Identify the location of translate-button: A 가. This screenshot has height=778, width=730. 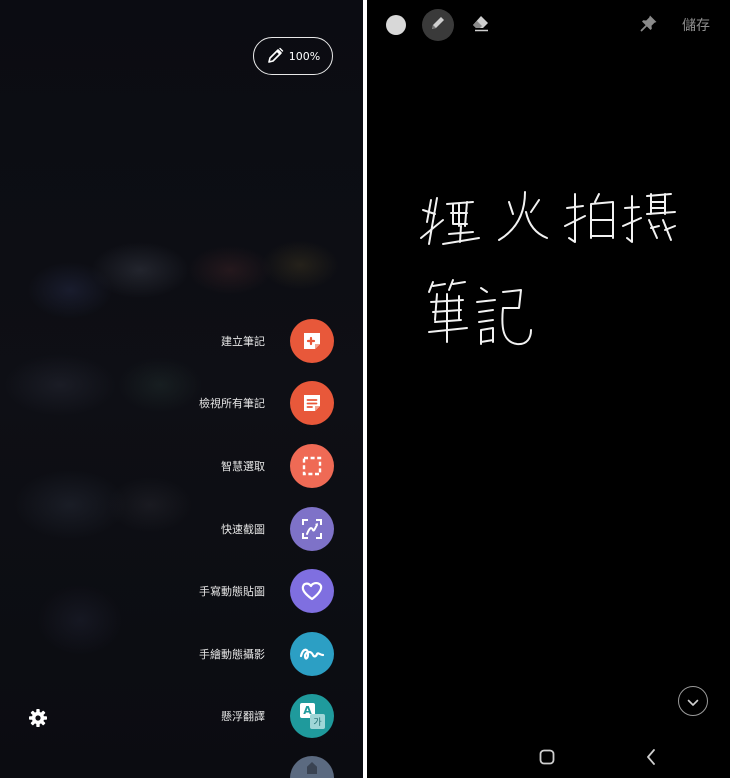
(312, 716).